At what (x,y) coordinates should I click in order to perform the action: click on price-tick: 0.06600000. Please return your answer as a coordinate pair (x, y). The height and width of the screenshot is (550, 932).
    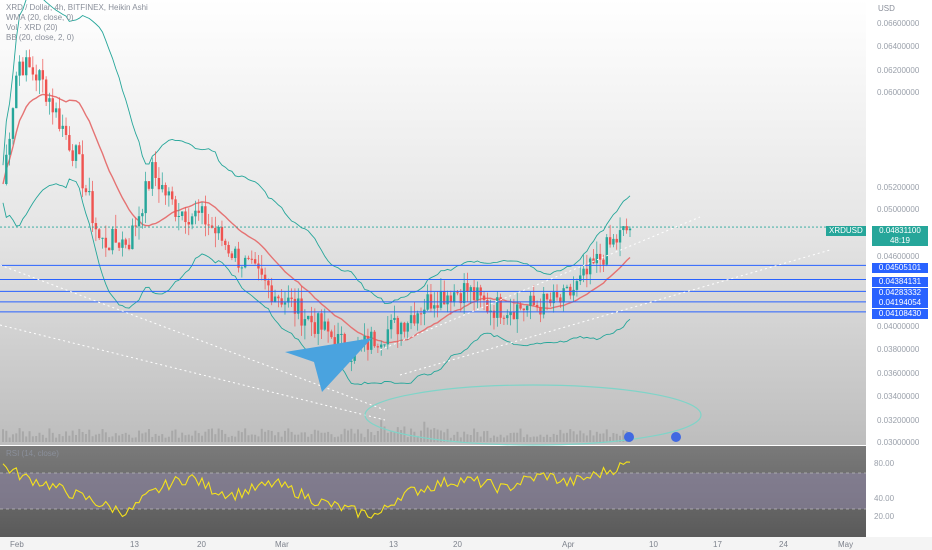
    Looking at the image, I should click on (898, 23).